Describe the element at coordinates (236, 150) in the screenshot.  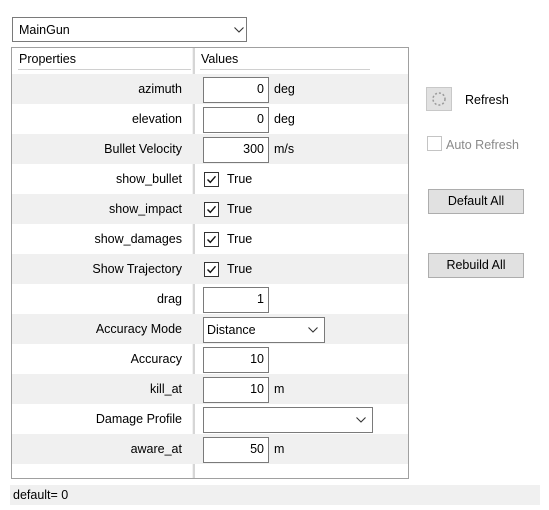
I see `number-field: 300` at that location.